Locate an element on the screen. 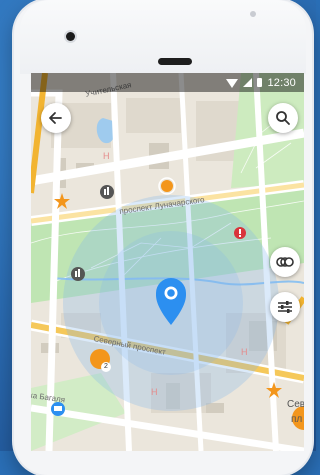  search-button is located at coordinates (283, 118).